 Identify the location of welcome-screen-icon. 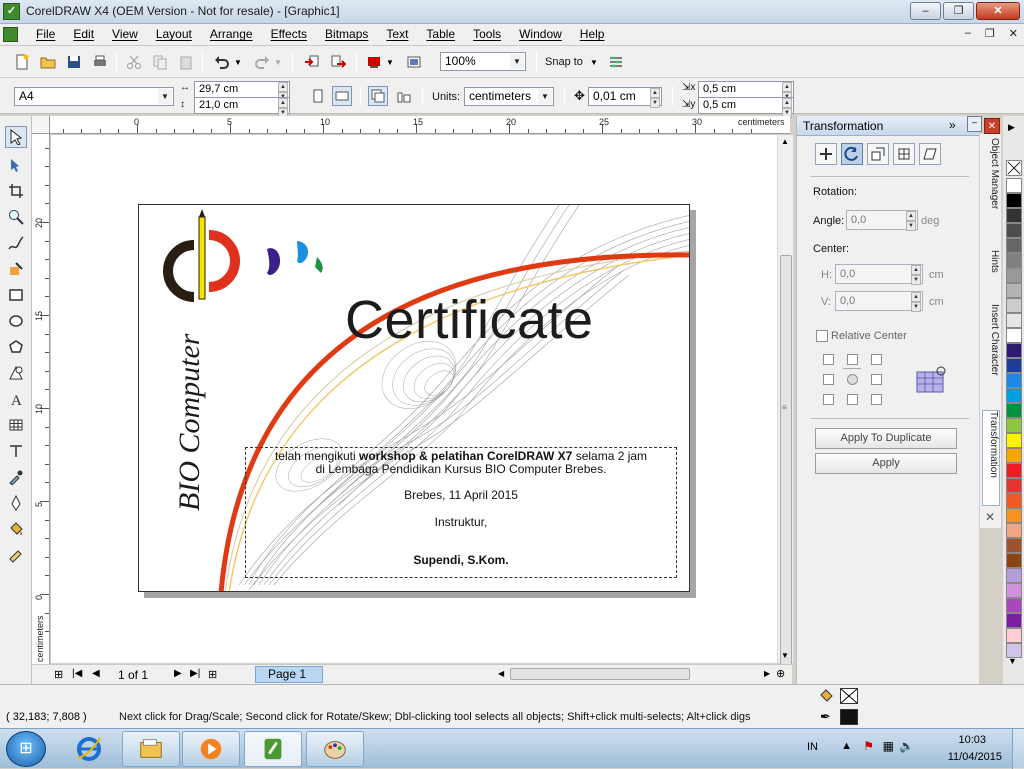
(414, 62).